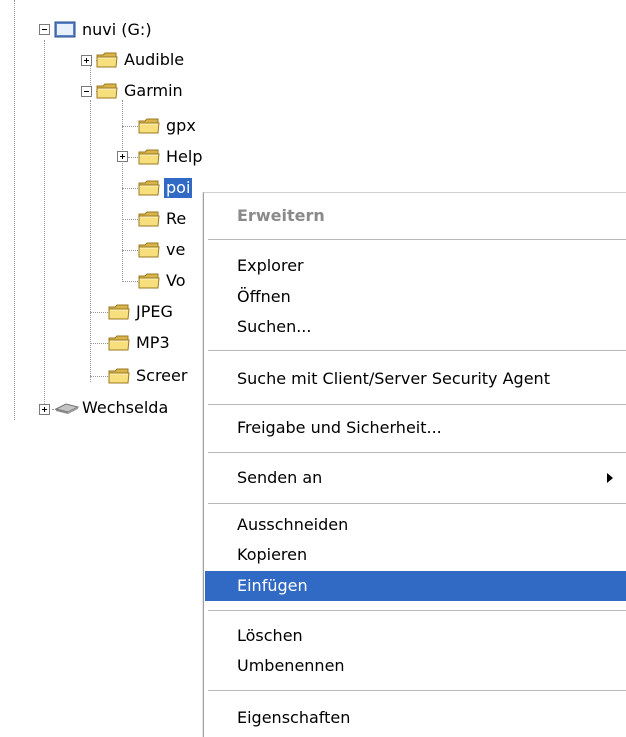  I want to click on tree-item-label: Audible, so click(154, 60).